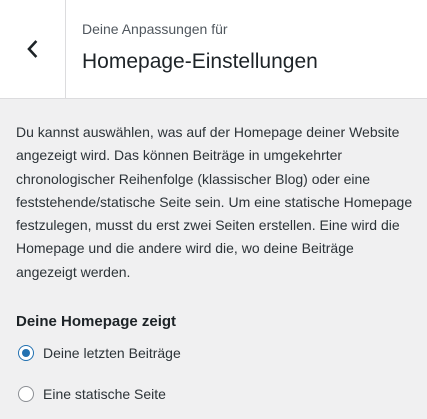 Image resolution: width=427 pixels, height=419 pixels. What do you see at coordinates (96, 321) in the screenshot?
I see `homepage-setting-label: Deine Homepage zeigt` at bounding box center [96, 321].